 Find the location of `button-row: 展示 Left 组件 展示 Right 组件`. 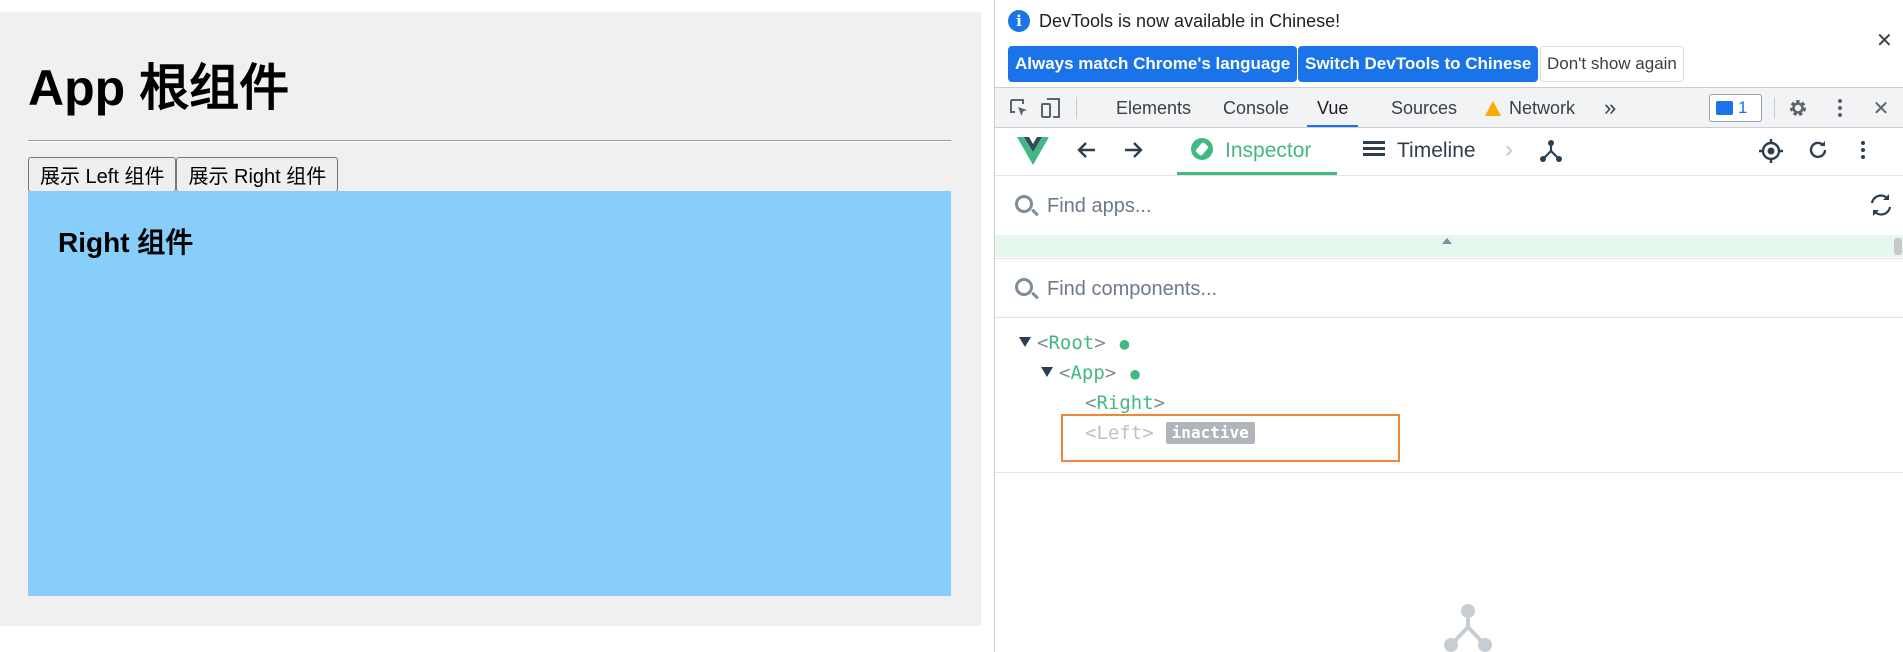

button-row: 展示 Left 组件 展示 Right 组件 is located at coordinates (183, 174).